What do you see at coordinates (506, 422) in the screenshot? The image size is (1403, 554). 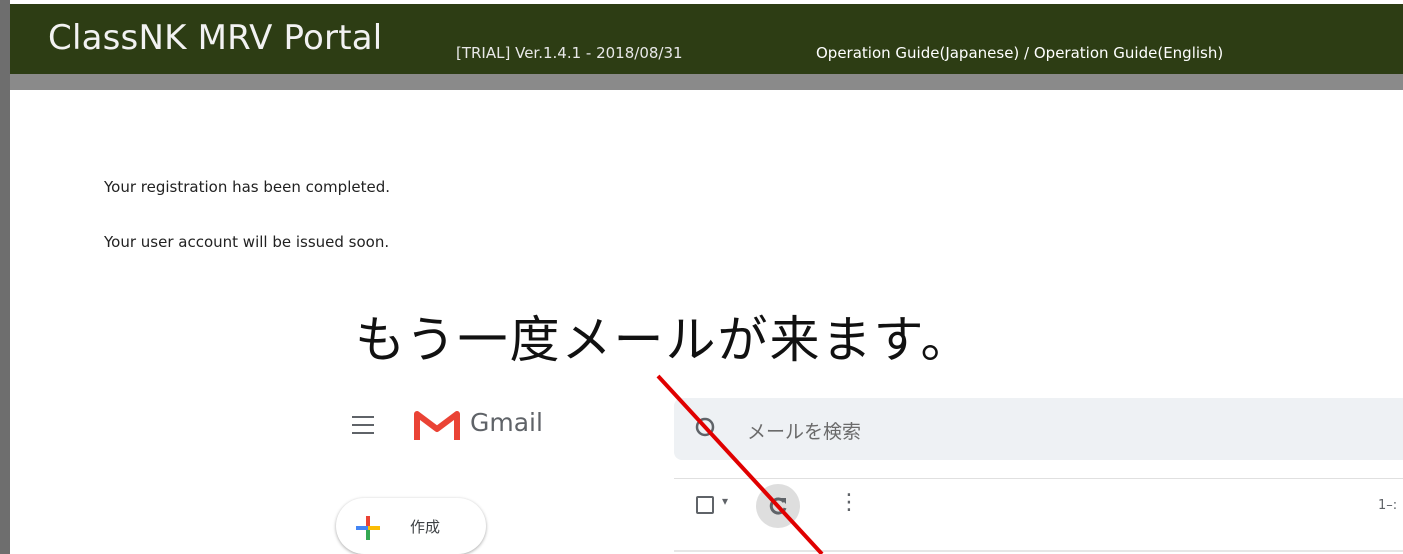 I see `gmail-app-name: Gmail` at bounding box center [506, 422].